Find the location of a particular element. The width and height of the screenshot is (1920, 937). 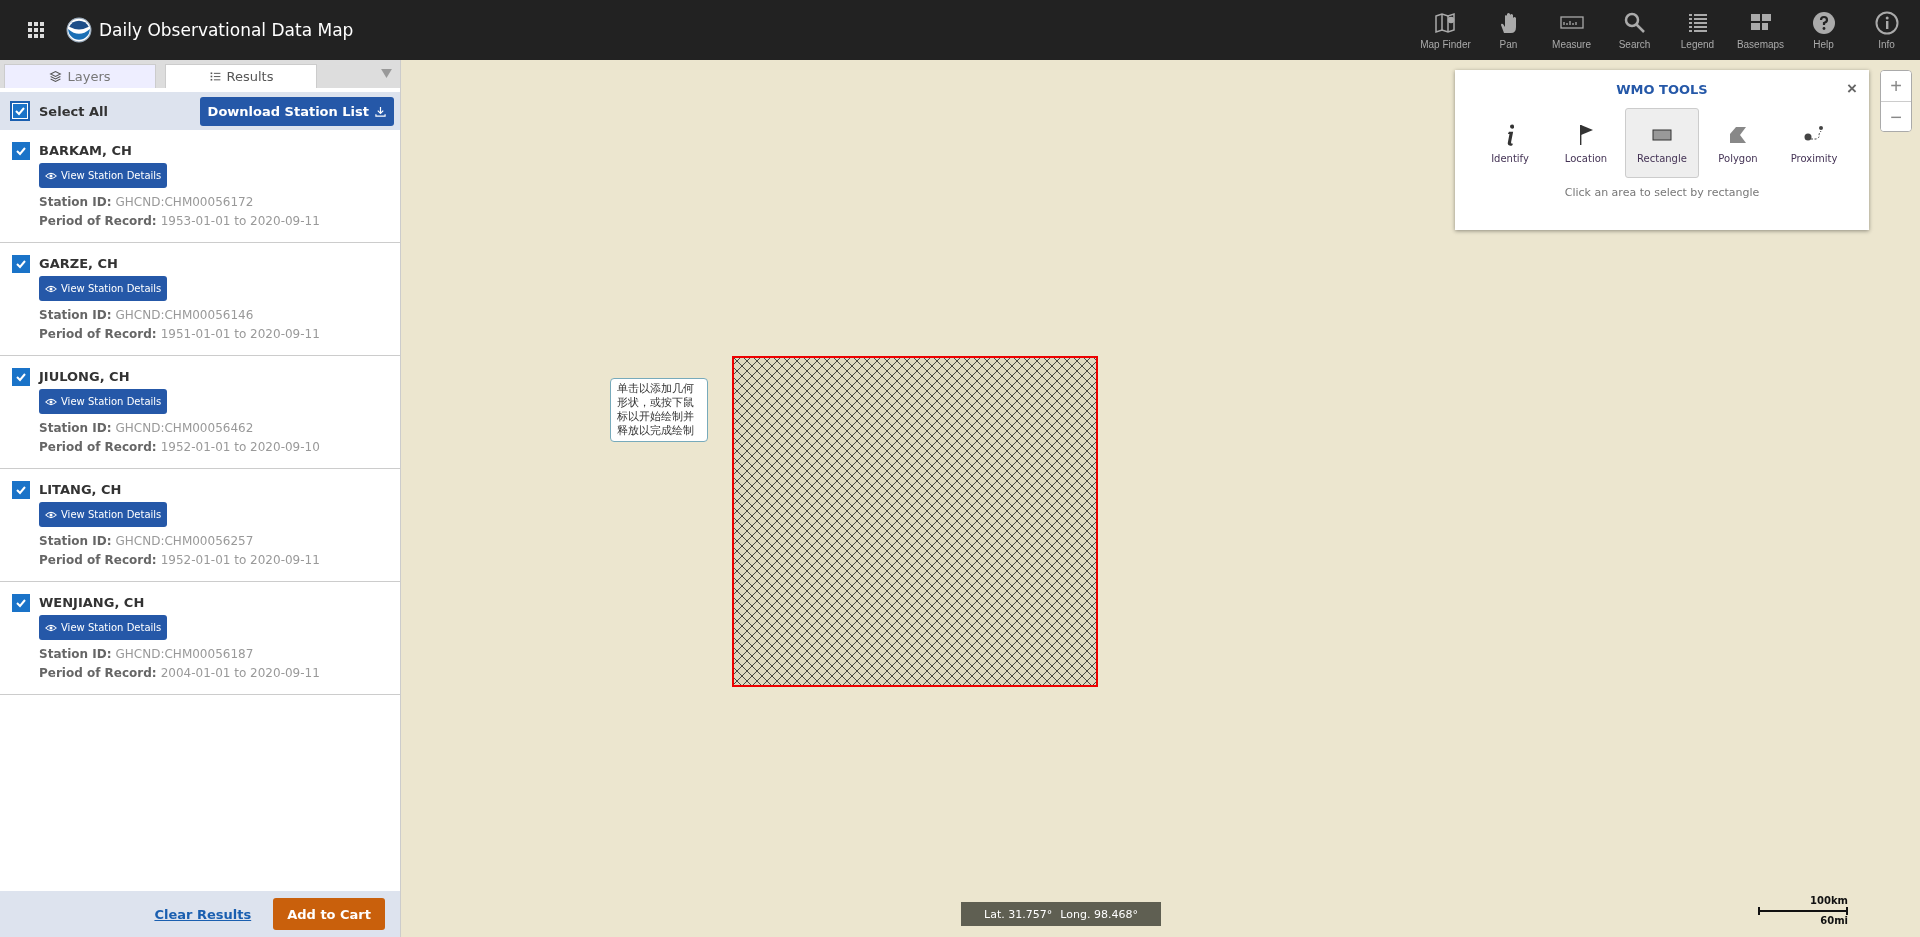

toolbar-button: Help is located at coordinates (1823, 30).